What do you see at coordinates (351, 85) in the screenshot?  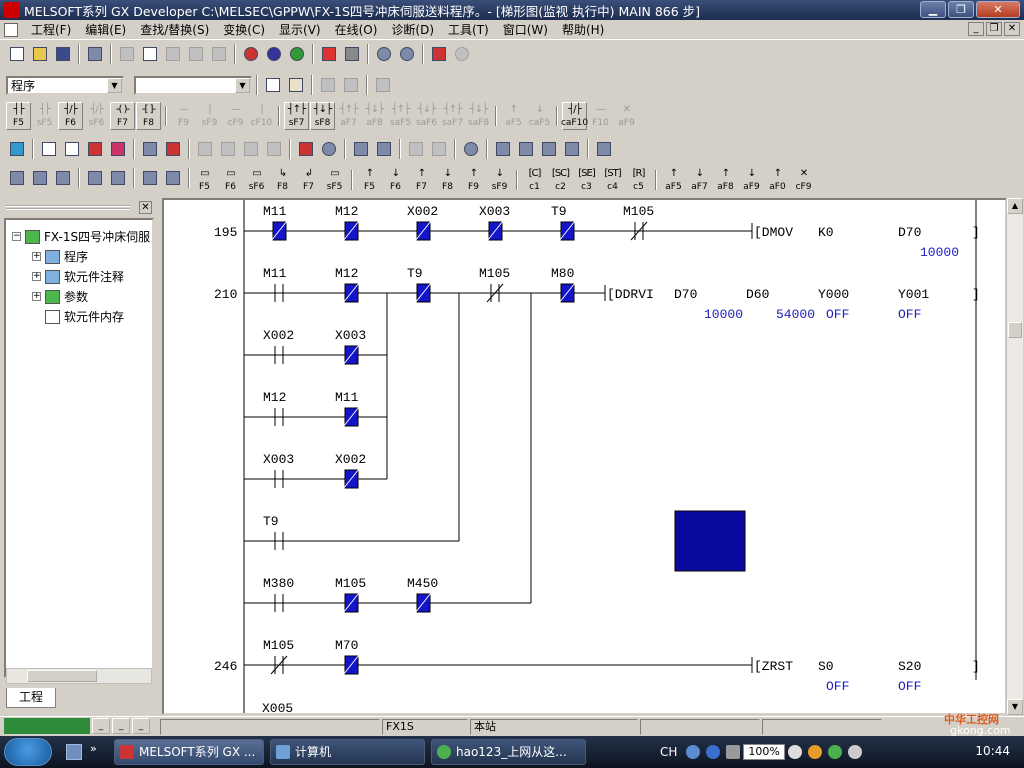 I see `comment-icon` at bounding box center [351, 85].